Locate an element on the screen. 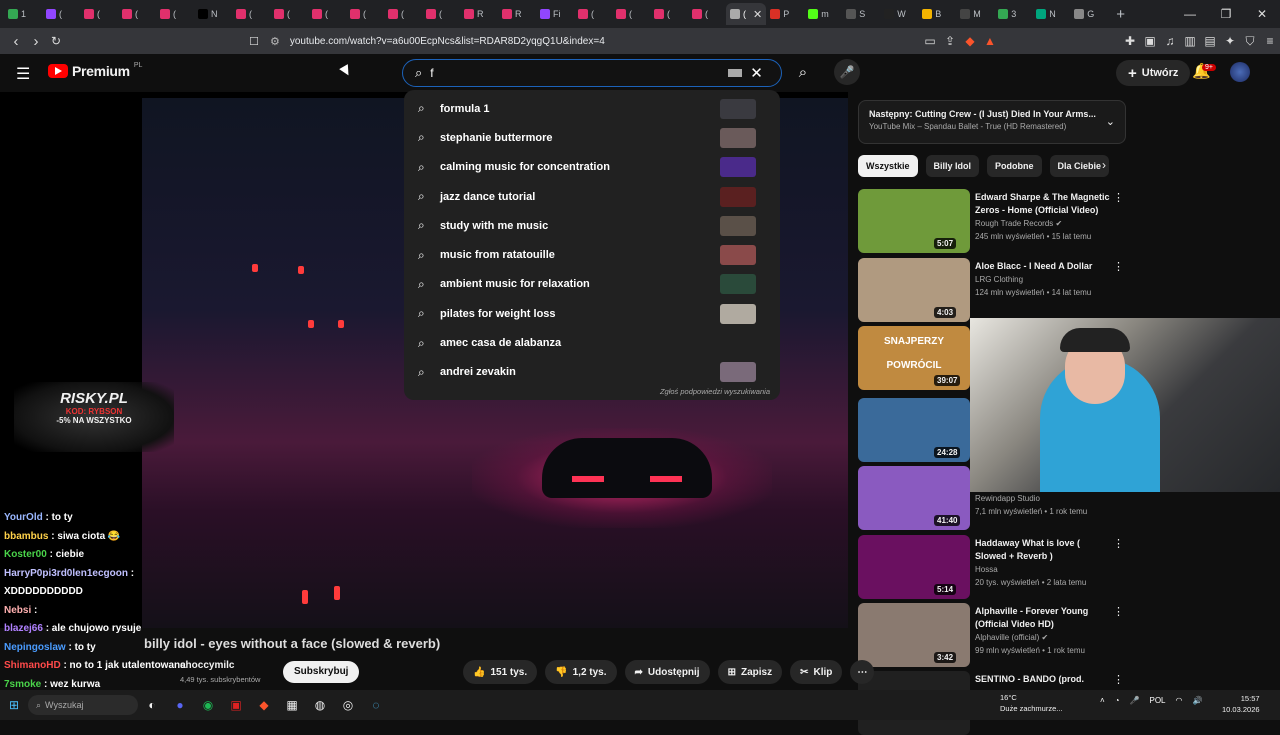  new-tab-button: + is located at coordinates (1120, 14).